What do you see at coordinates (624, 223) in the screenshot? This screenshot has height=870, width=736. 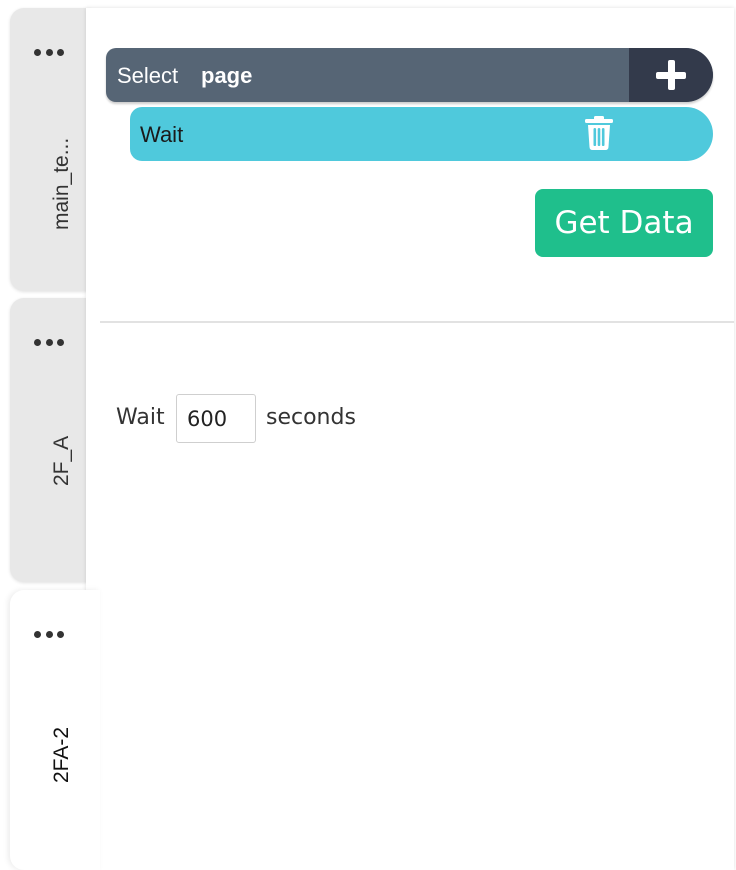 I see `get-data-button: Get Data` at bounding box center [624, 223].